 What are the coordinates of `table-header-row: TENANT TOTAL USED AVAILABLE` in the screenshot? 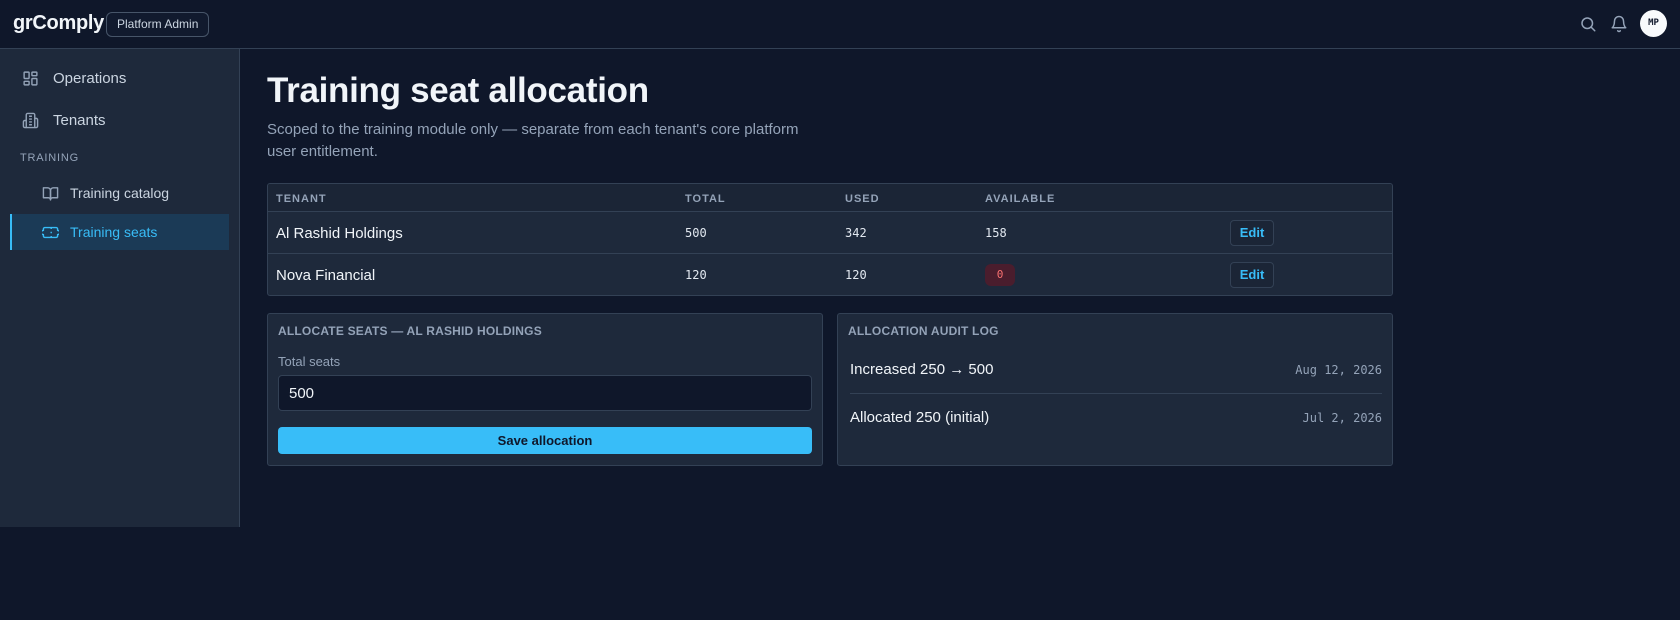 It's located at (830, 198).